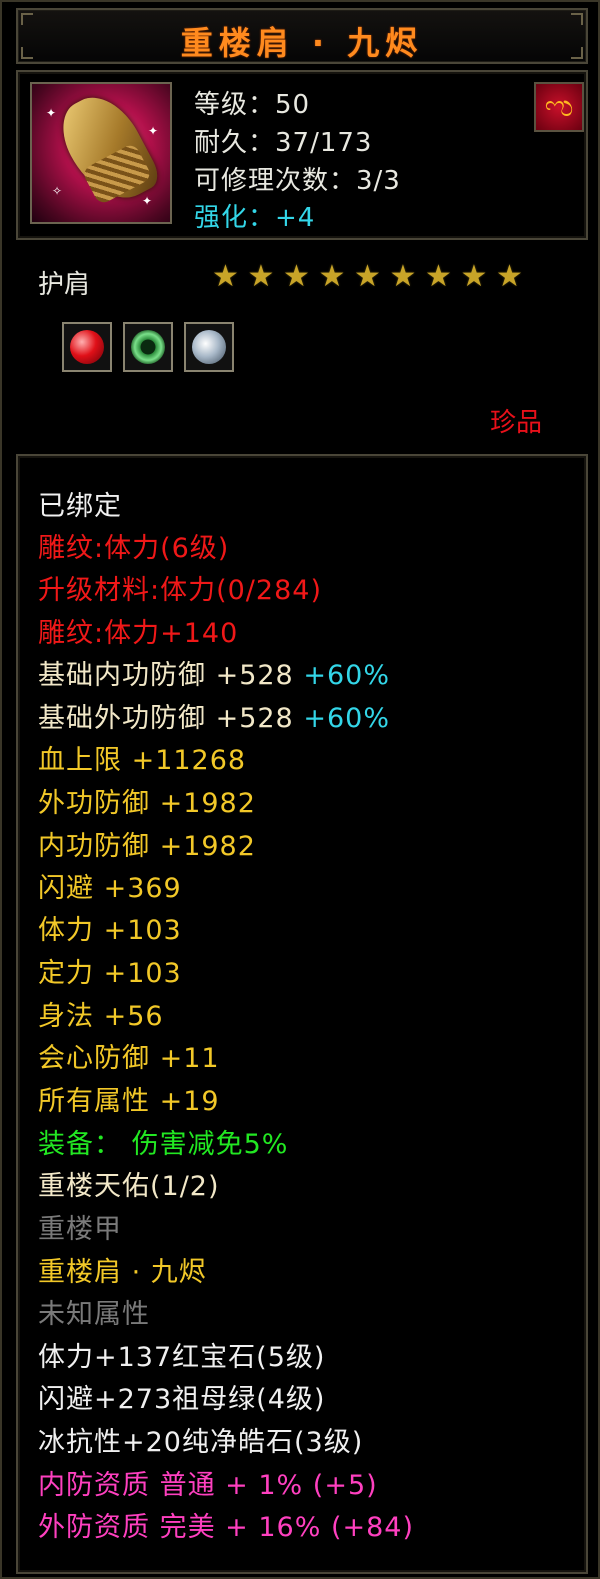  What do you see at coordinates (180, 590) in the screenshot?
I see `upgrade-material-line: 升级材料:体力(0/284)` at bounding box center [180, 590].